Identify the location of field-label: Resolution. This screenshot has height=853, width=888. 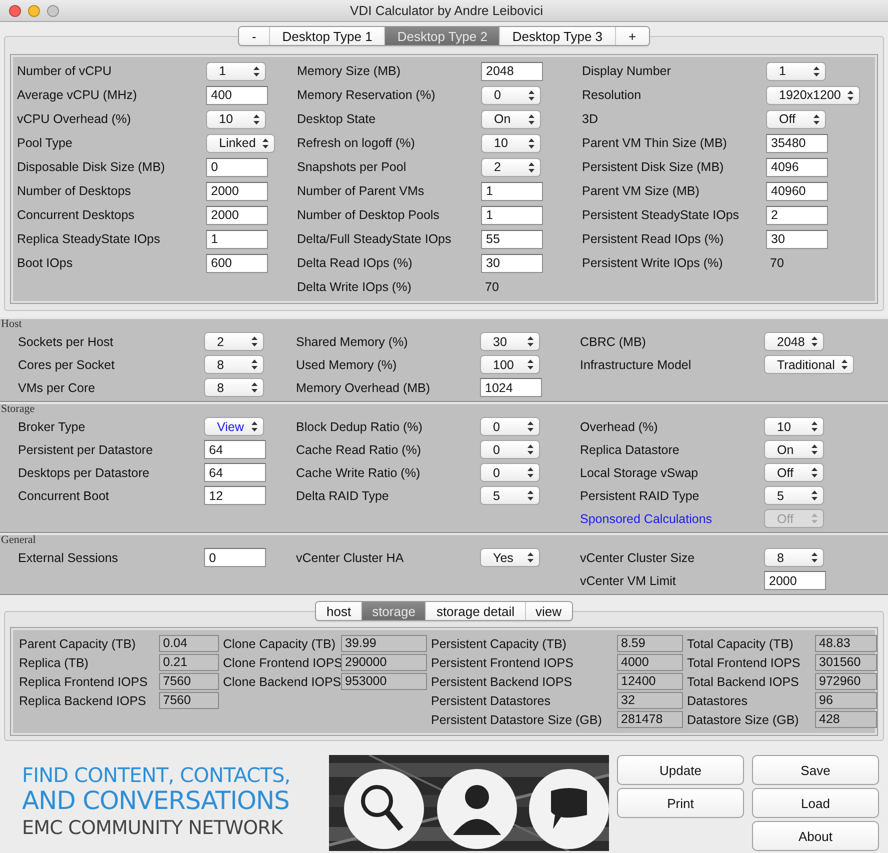
(612, 95).